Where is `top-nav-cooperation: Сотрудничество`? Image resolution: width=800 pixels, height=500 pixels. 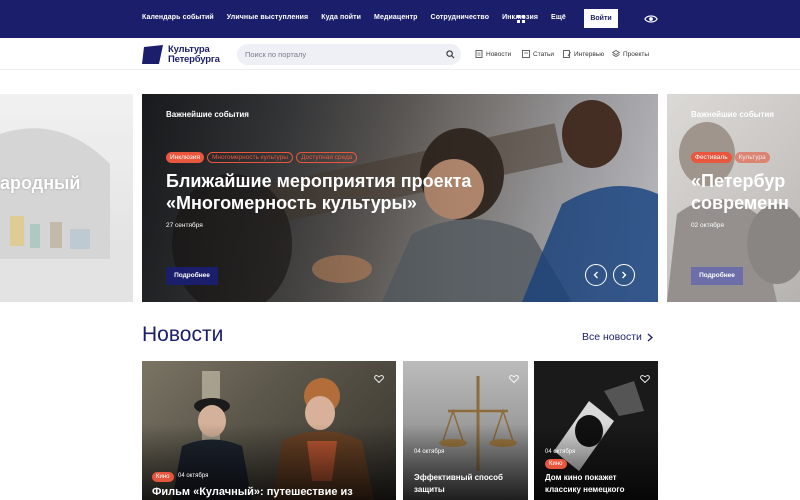 top-nav-cooperation: Сотрудничество is located at coordinates (460, 17).